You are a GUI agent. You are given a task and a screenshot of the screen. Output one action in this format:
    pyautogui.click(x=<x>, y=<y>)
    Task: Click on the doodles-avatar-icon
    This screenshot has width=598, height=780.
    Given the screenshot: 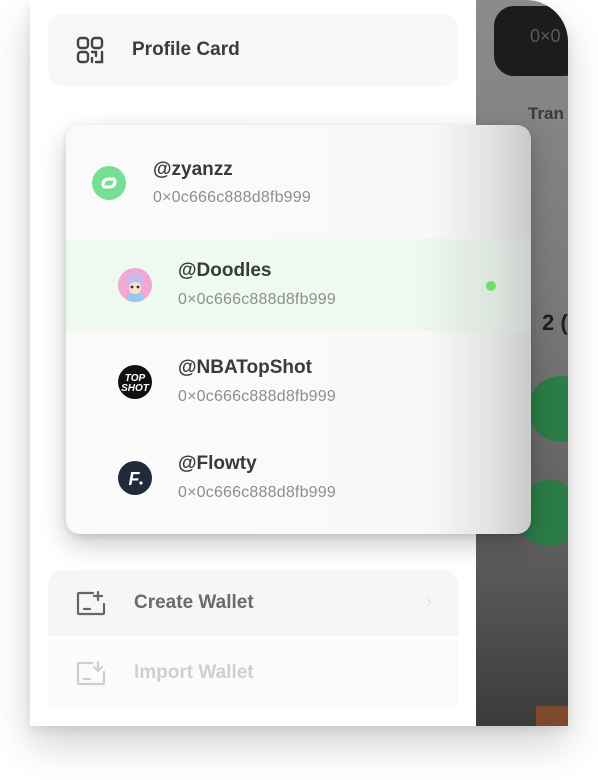 What is the action you would take?
    pyautogui.click(x=135, y=285)
    